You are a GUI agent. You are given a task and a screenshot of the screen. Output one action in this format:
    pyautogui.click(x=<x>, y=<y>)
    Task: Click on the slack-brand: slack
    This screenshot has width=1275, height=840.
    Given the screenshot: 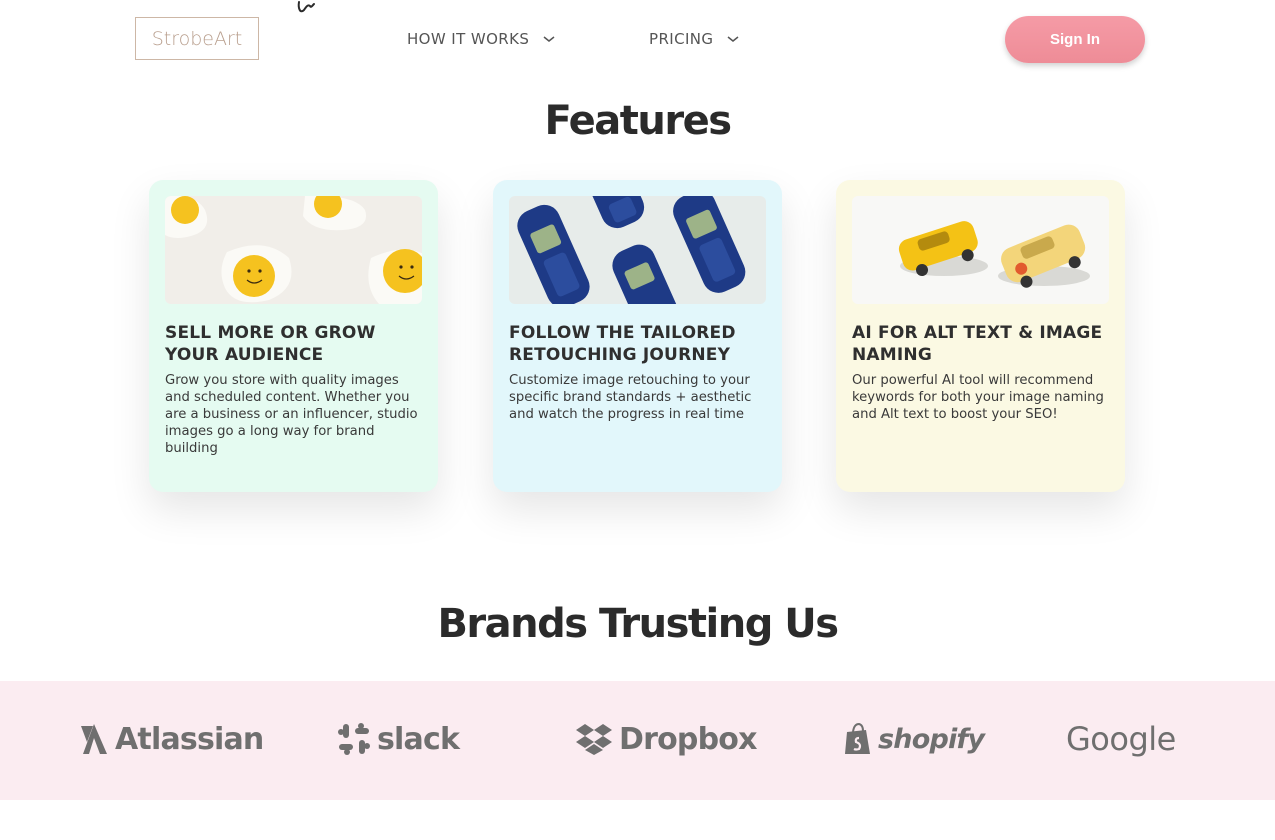 What is the action you would take?
    pyautogui.click(x=398, y=739)
    